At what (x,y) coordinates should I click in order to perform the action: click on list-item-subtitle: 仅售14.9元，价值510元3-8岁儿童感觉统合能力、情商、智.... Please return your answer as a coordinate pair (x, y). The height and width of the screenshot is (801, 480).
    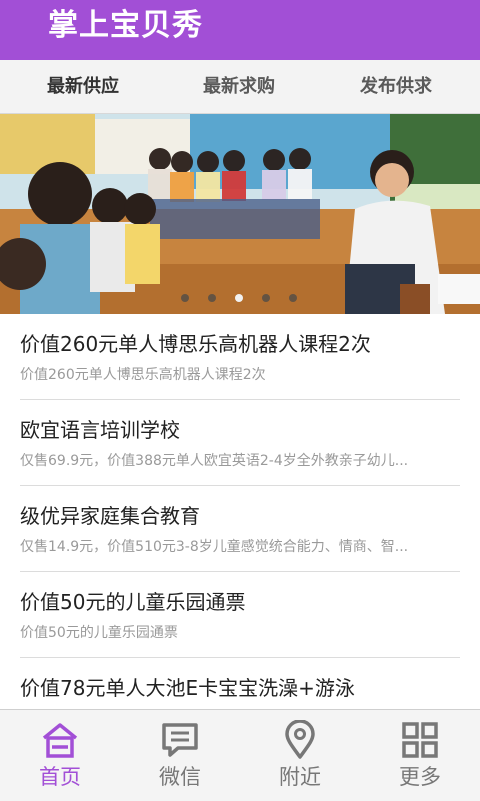
    Looking at the image, I should click on (214, 547).